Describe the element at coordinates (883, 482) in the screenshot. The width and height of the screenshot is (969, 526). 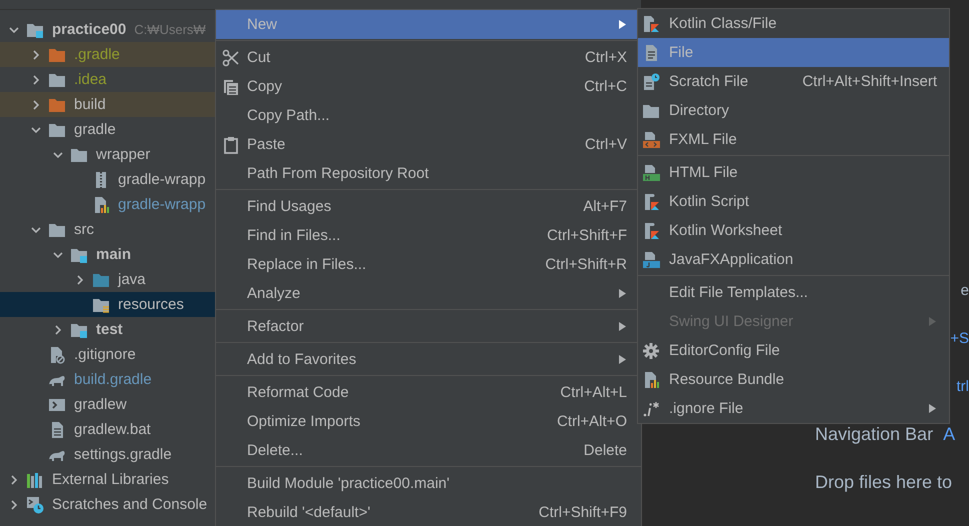
I see `hint-text: Drop files here to` at that location.